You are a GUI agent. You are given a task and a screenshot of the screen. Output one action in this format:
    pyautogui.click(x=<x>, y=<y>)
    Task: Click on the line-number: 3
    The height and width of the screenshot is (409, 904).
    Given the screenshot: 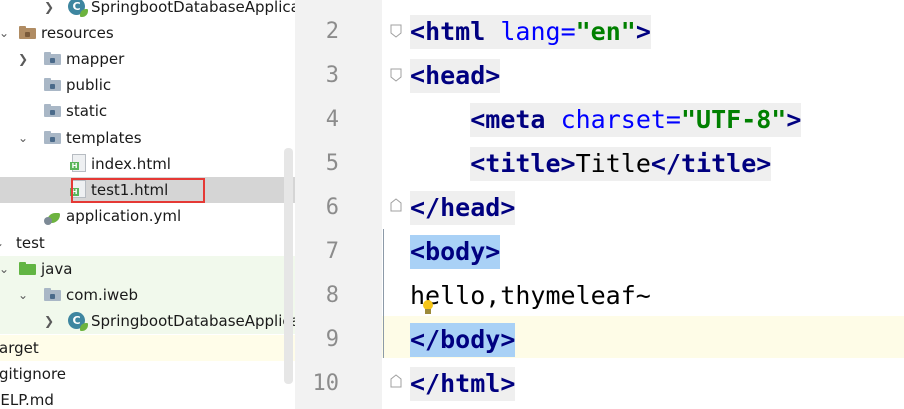 What is the action you would take?
    pyautogui.click(x=332, y=75)
    